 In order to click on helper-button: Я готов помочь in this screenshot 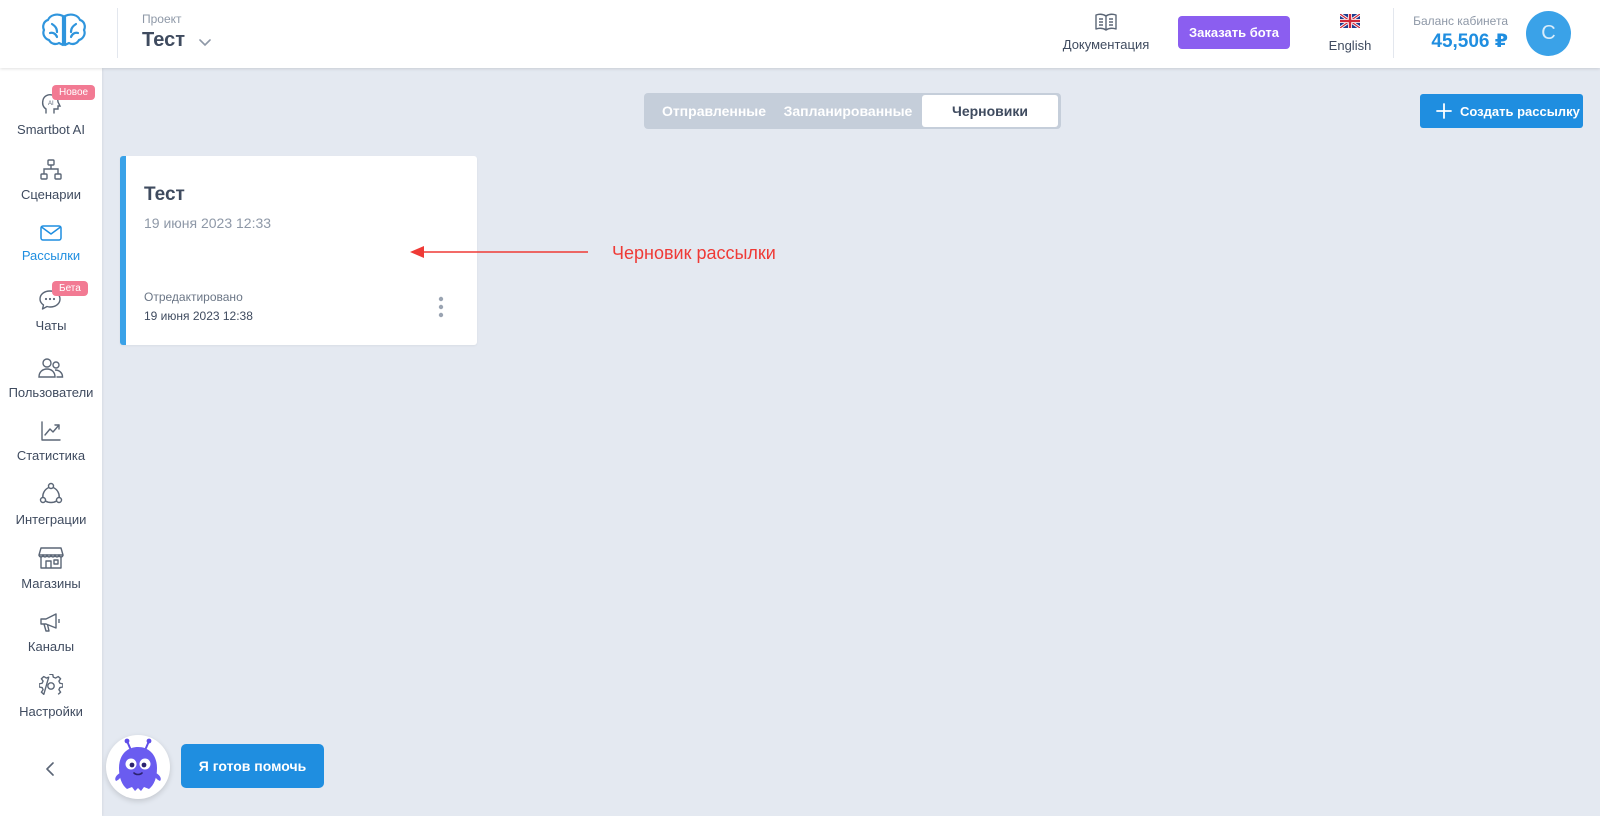, I will do `click(252, 766)`.